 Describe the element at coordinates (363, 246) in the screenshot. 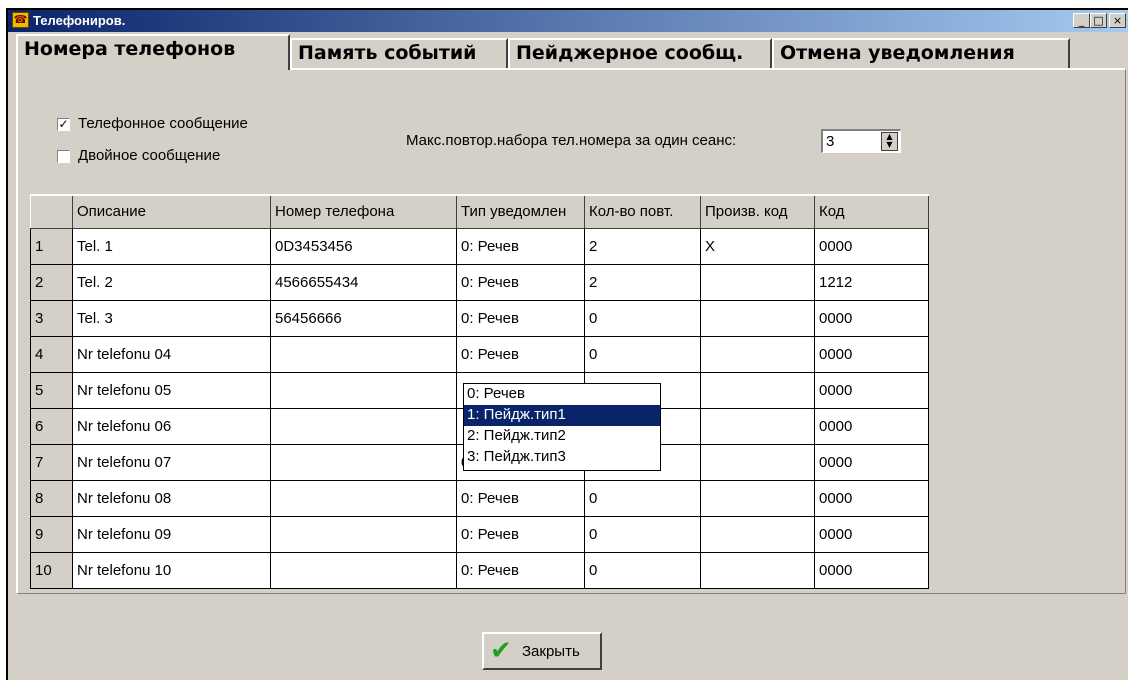

I see `phone-number-cell: 0D3453456` at that location.